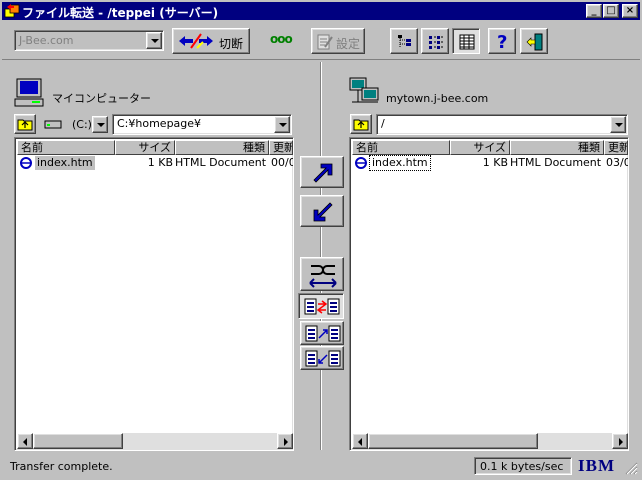  I want to click on hard-drive-icon, so click(53, 124).